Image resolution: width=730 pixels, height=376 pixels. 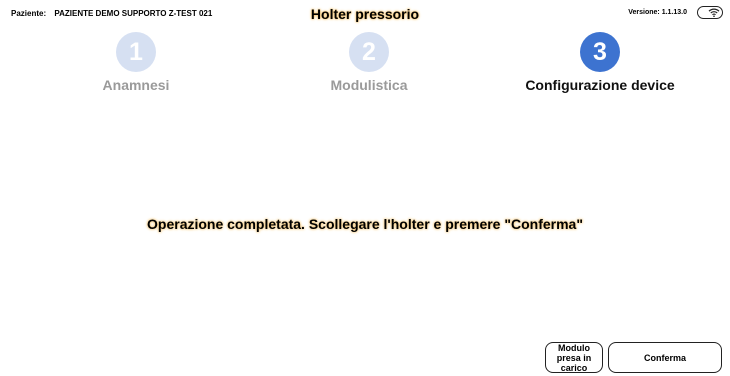 What do you see at coordinates (136, 85) in the screenshot?
I see `step-label: Anamnesi` at bounding box center [136, 85].